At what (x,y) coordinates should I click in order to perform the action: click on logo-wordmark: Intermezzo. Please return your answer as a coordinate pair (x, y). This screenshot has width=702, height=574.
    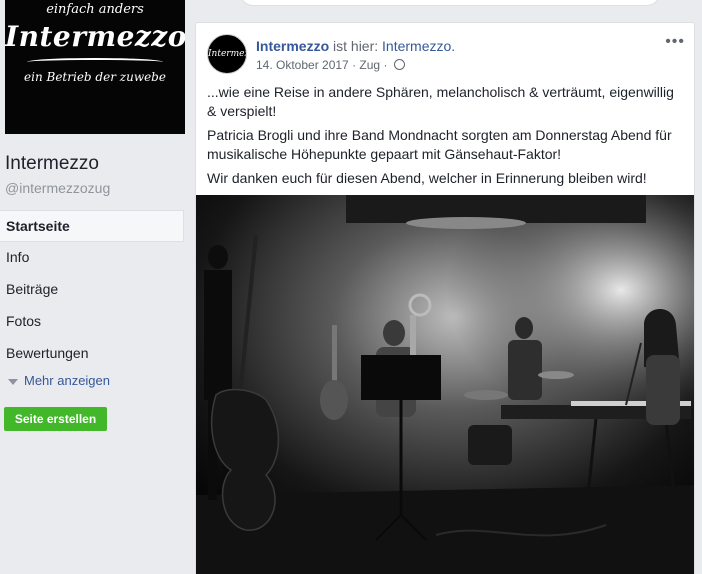
    Looking at the image, I should click on (95, 36).